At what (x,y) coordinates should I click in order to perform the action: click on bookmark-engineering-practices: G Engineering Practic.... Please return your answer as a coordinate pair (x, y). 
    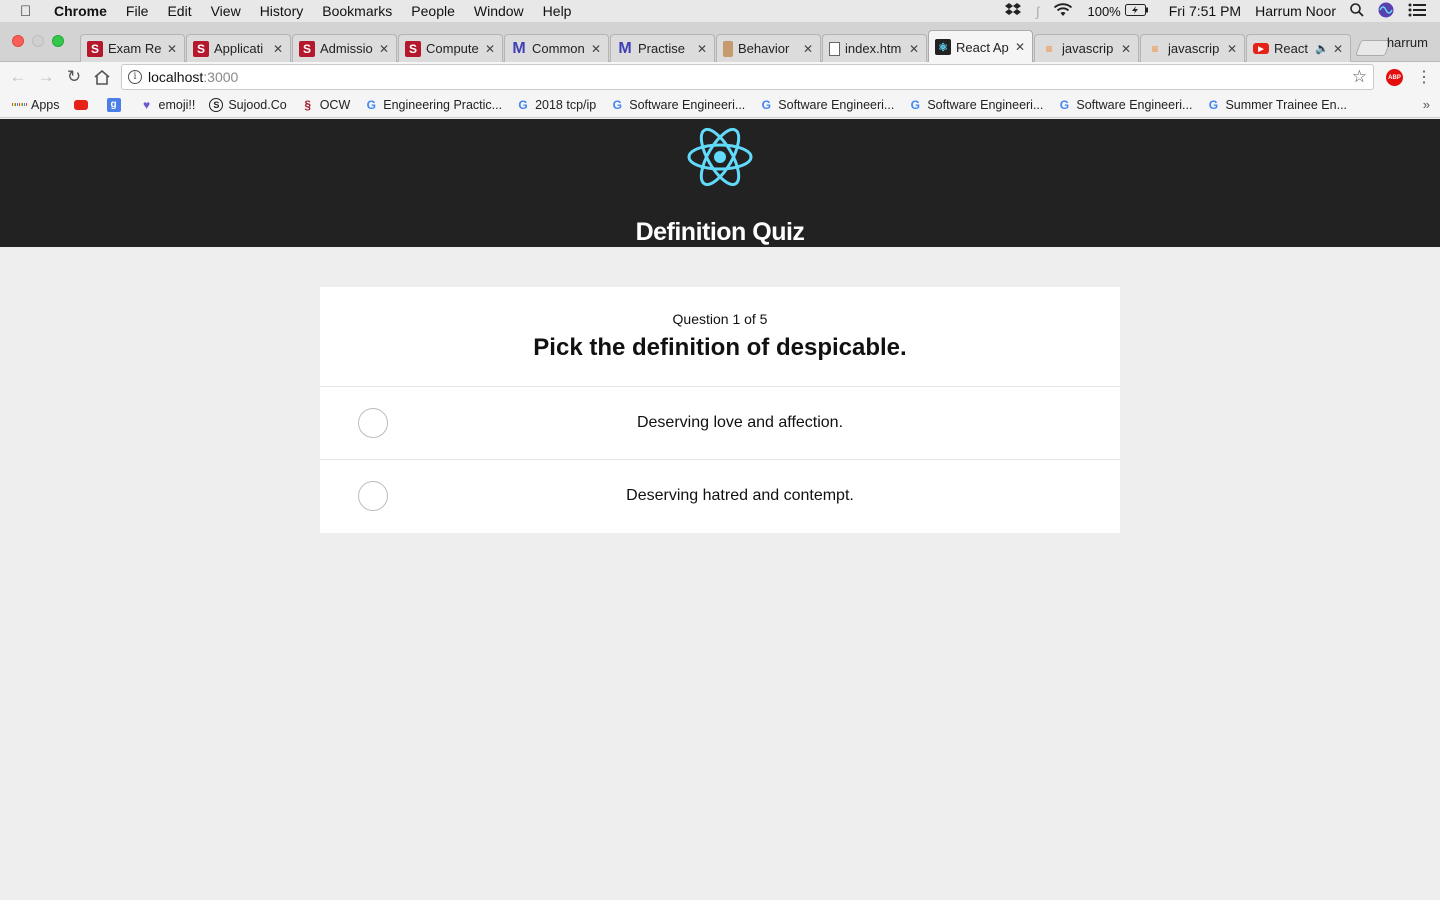
    Looking at the image, I should click on (433, 105).